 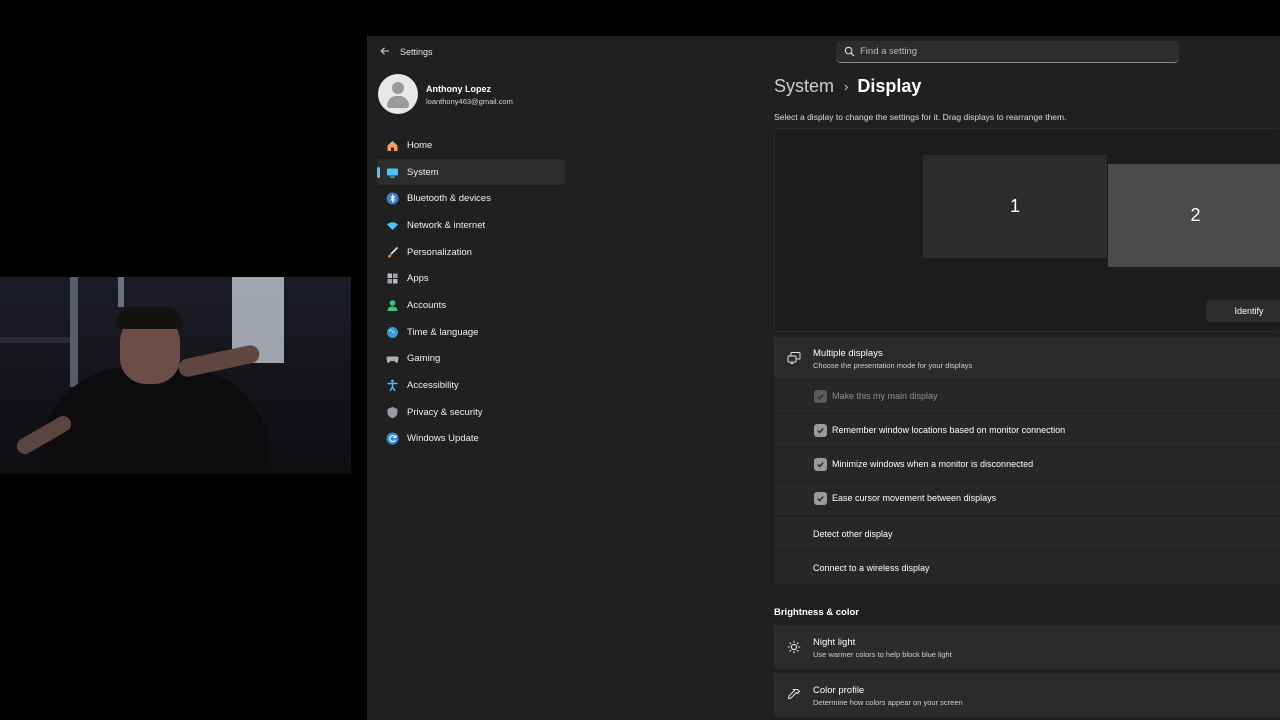 I want to click on breadcrumb: System › Display, so click(x=847, y=86).